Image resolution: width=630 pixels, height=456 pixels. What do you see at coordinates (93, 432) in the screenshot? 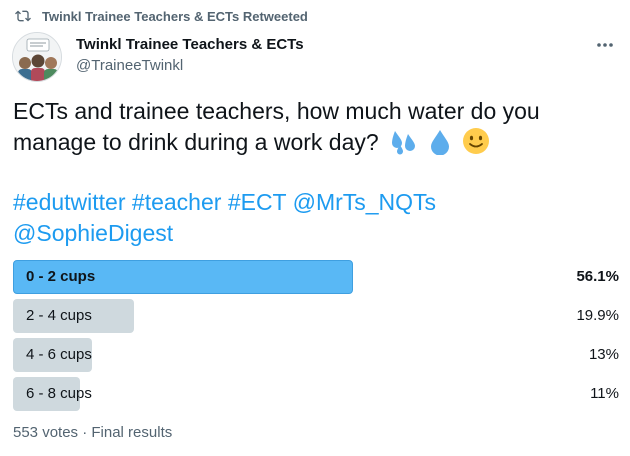
I see `poll-footer: 553 votes · Final results` at bounding box center [93, 432].